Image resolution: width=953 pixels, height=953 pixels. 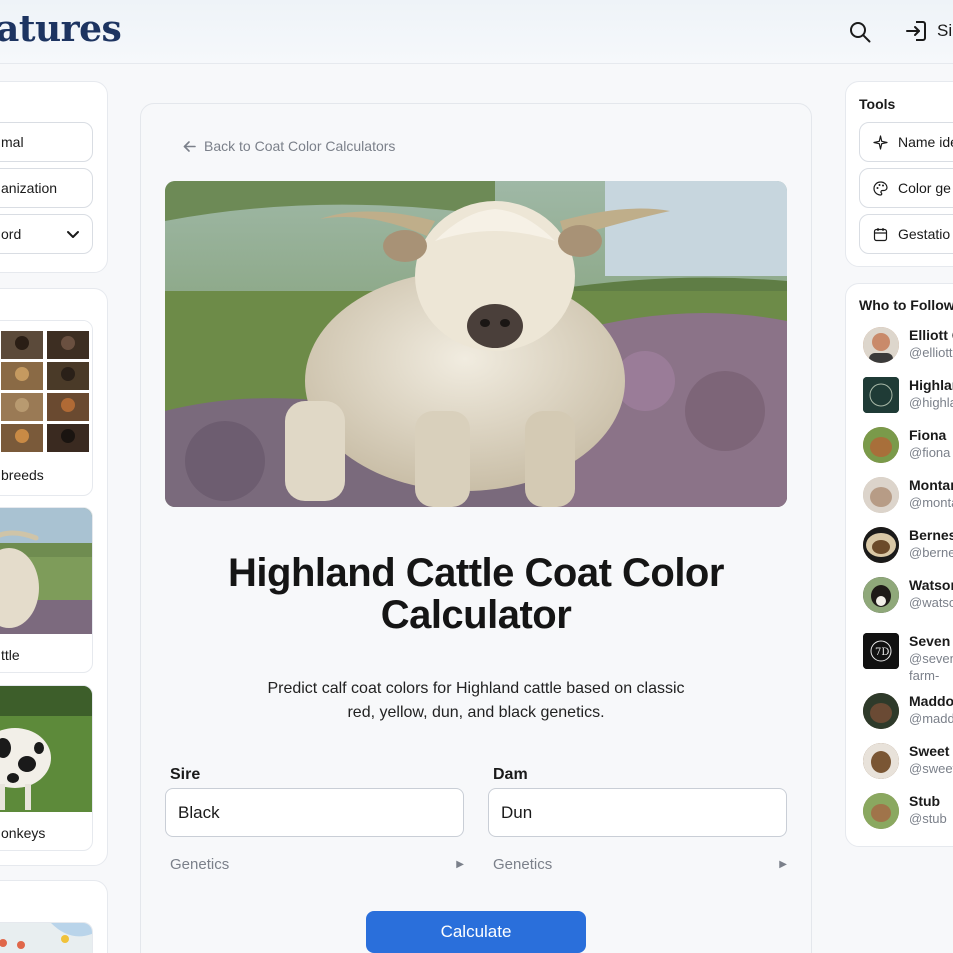 What do you see at coordinates (929, 751) in the screenshot?
I see `follow-name: Sweet` at bounding box center [929, 751].